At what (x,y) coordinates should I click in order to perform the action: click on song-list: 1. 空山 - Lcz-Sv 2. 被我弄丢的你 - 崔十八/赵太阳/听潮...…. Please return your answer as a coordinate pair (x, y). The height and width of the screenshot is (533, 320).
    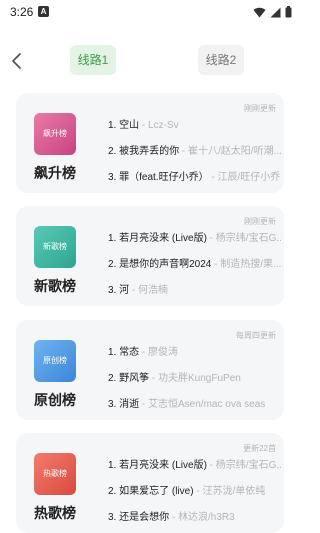
    Looking at the image, I should click on (195, 158).